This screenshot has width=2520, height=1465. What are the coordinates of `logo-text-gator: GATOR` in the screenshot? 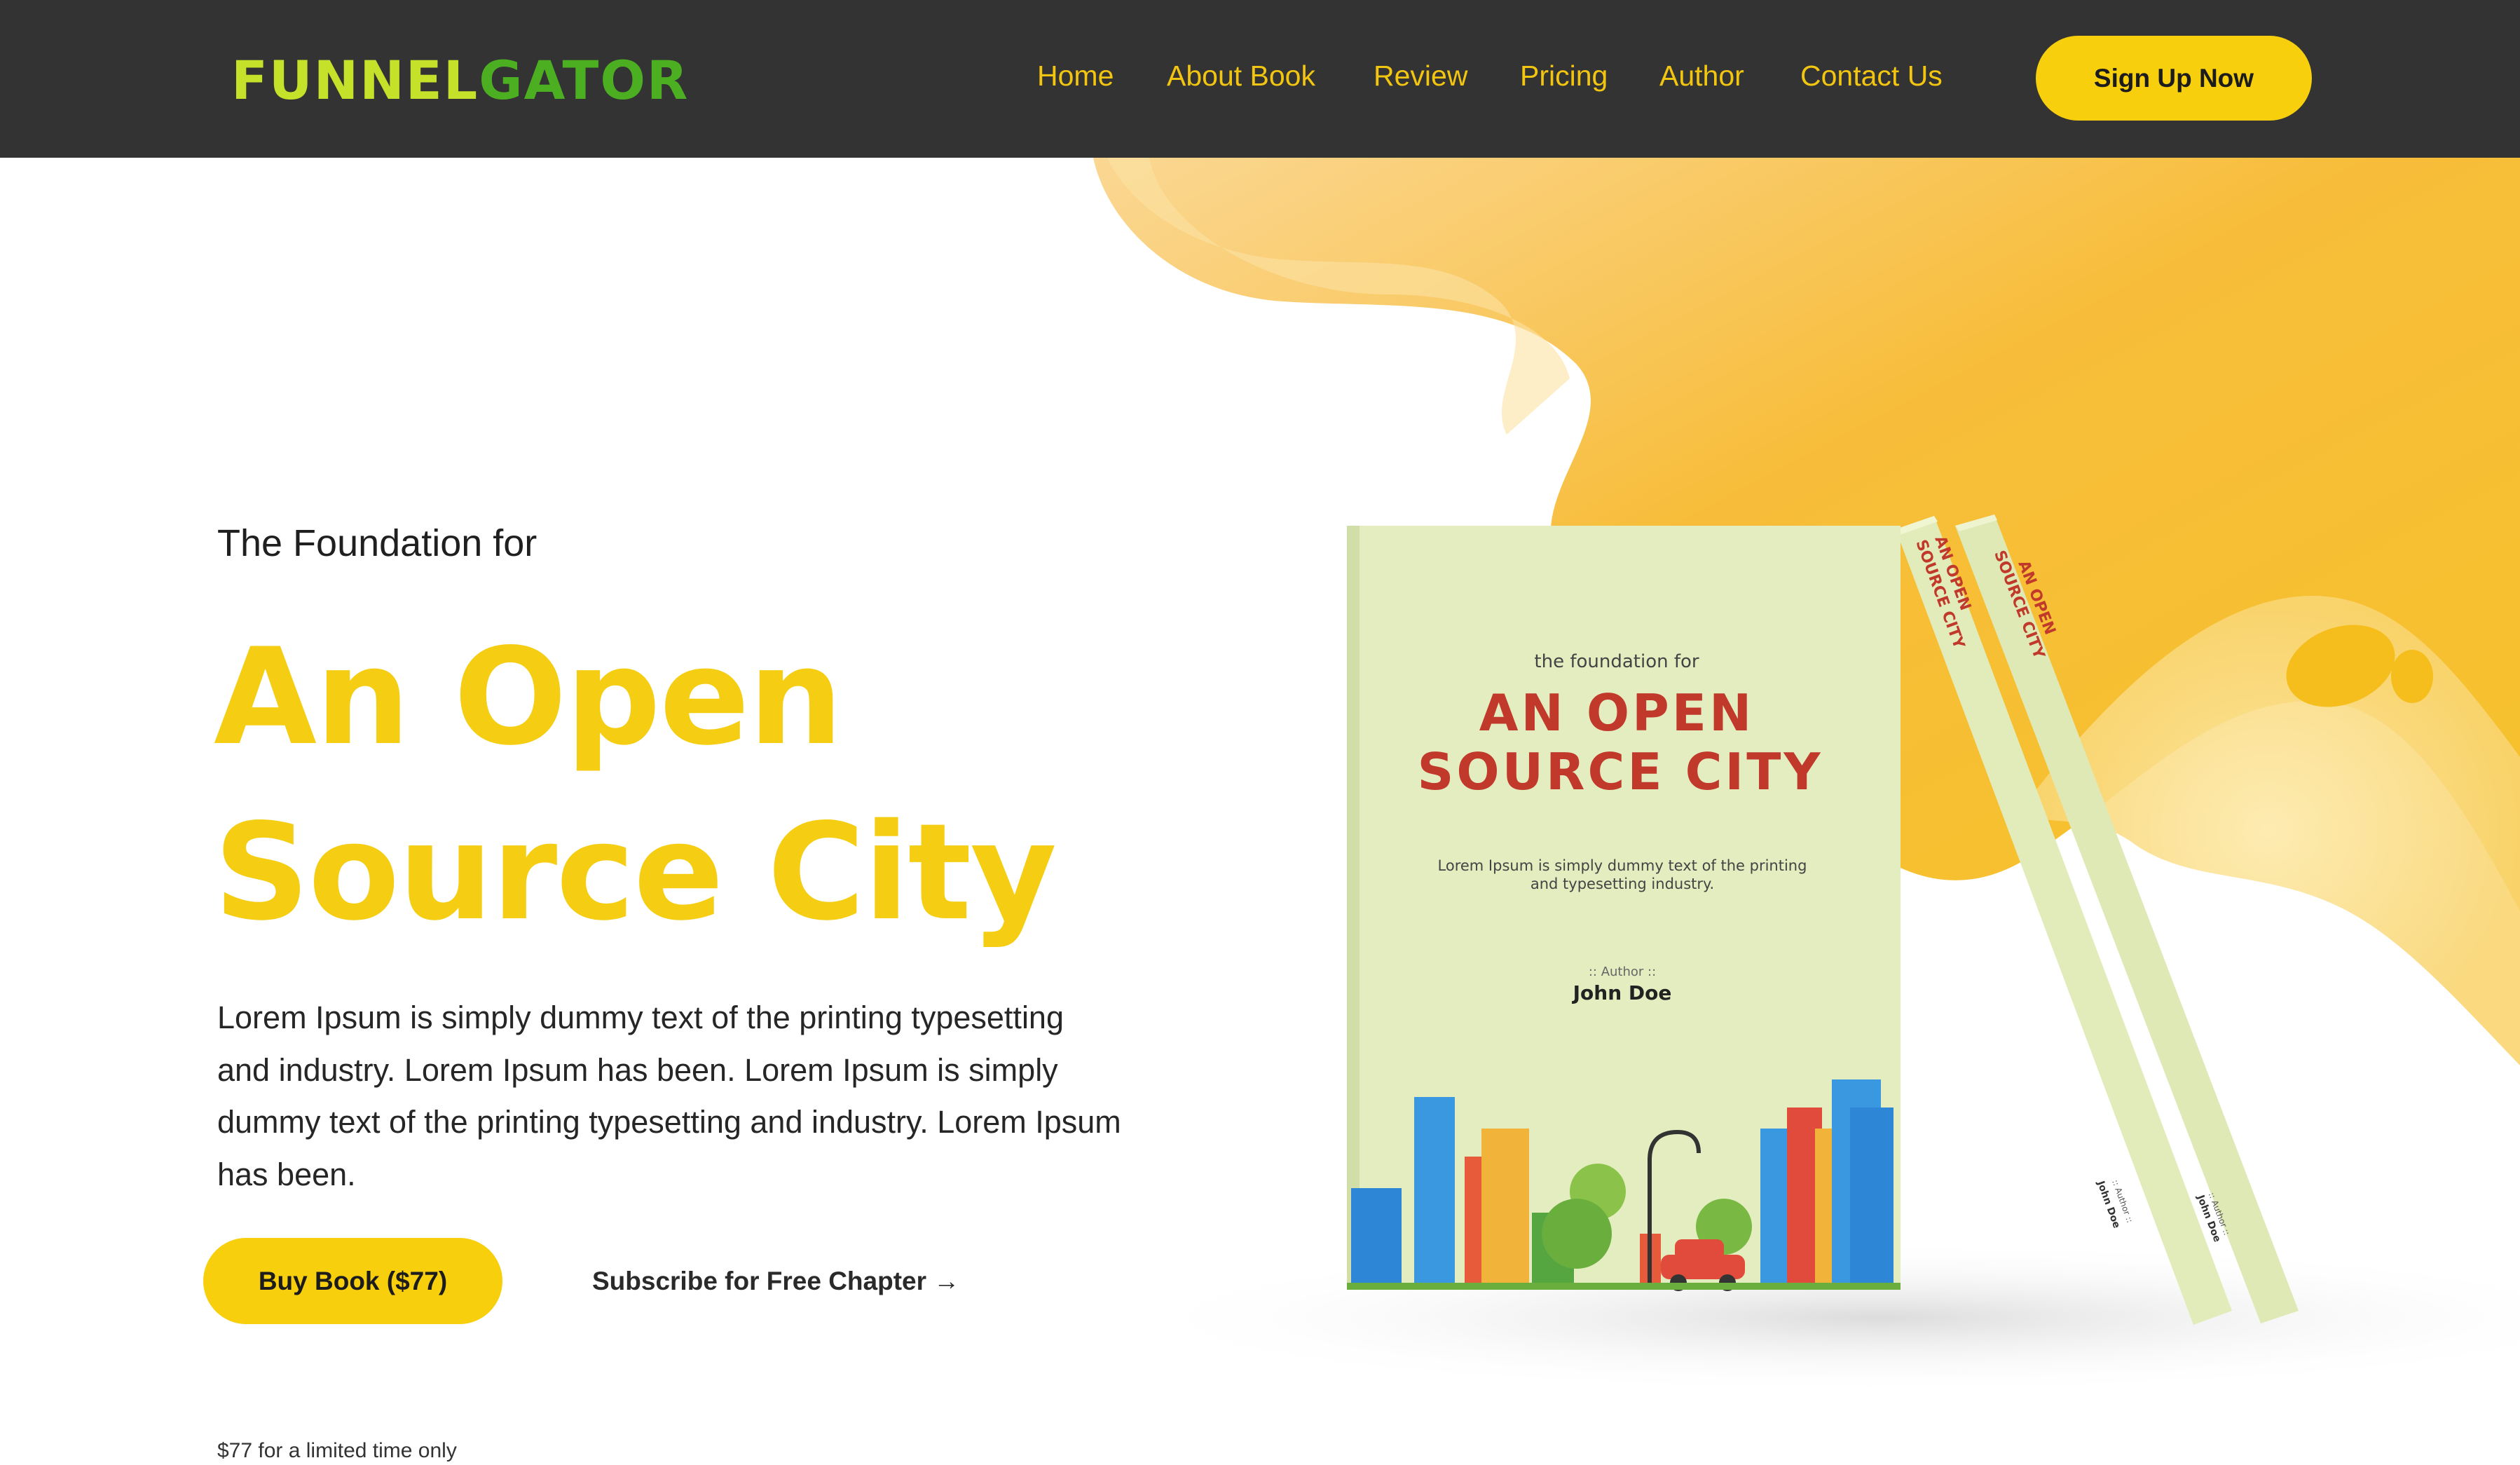 It's located at (584, 80).